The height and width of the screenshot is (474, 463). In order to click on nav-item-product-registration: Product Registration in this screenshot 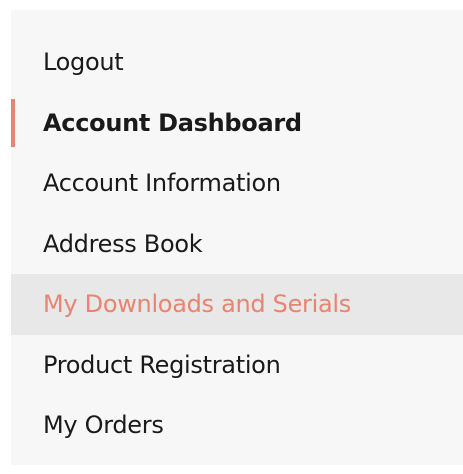, I will do `click(237, 365)`.